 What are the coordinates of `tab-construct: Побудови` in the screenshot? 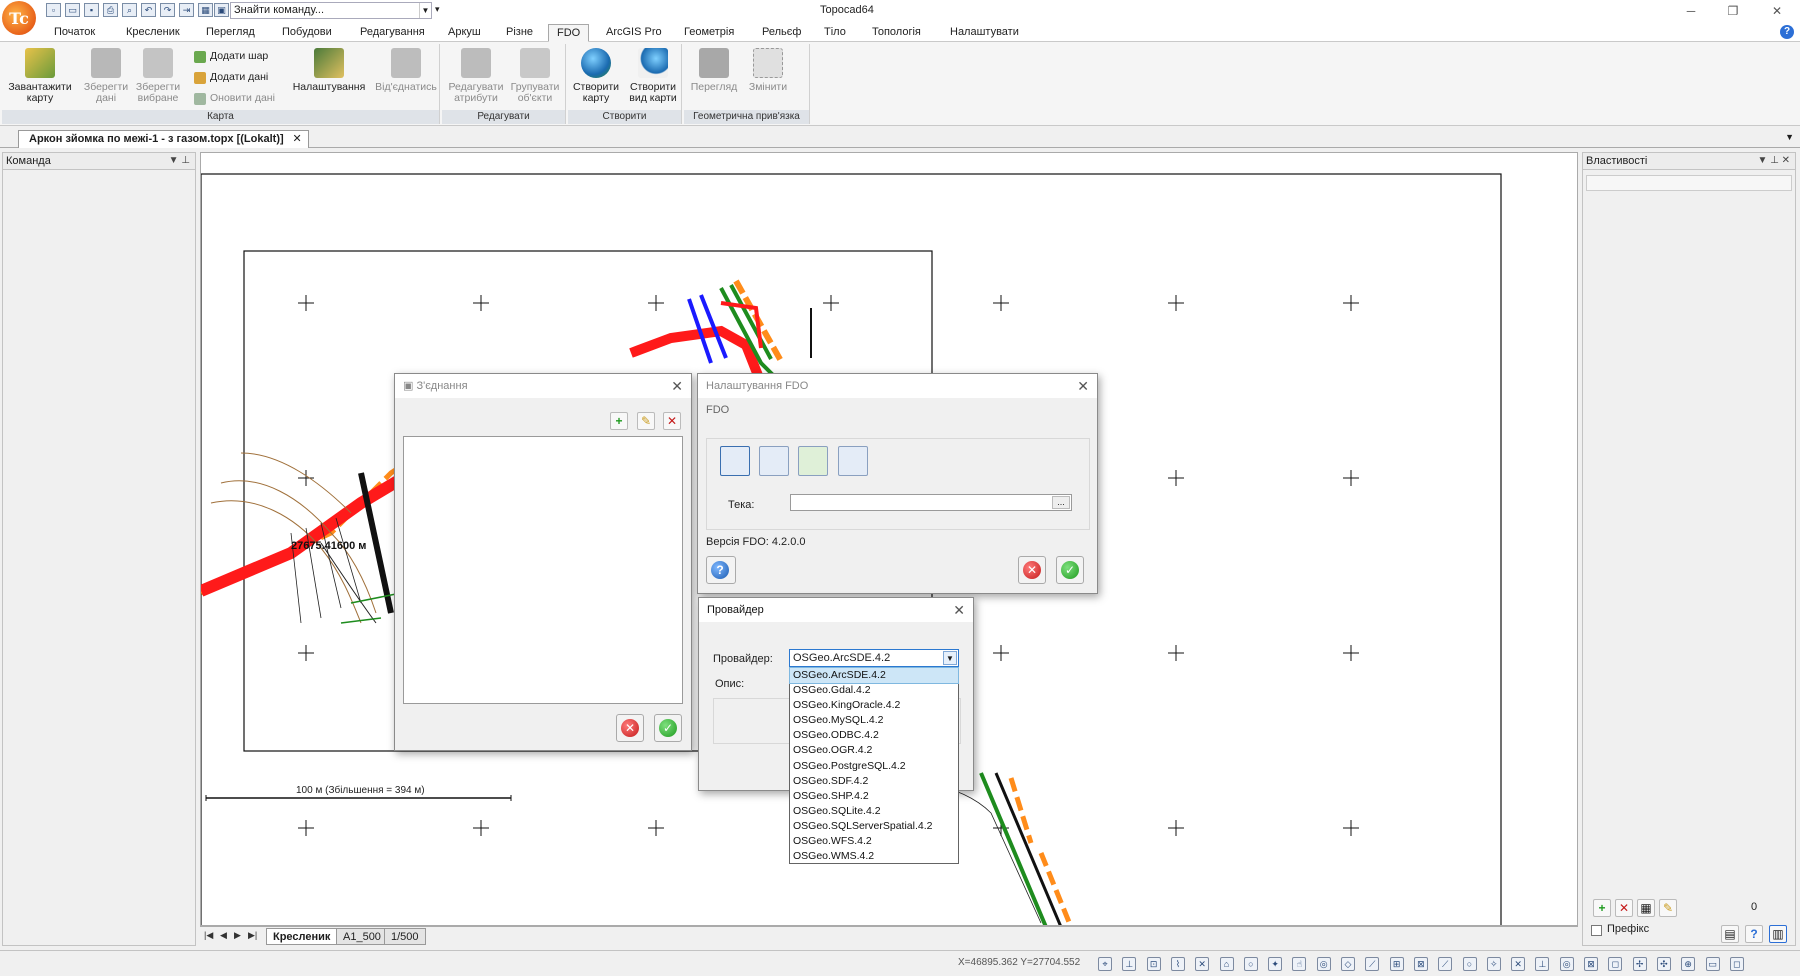 It's located at (307, 33).